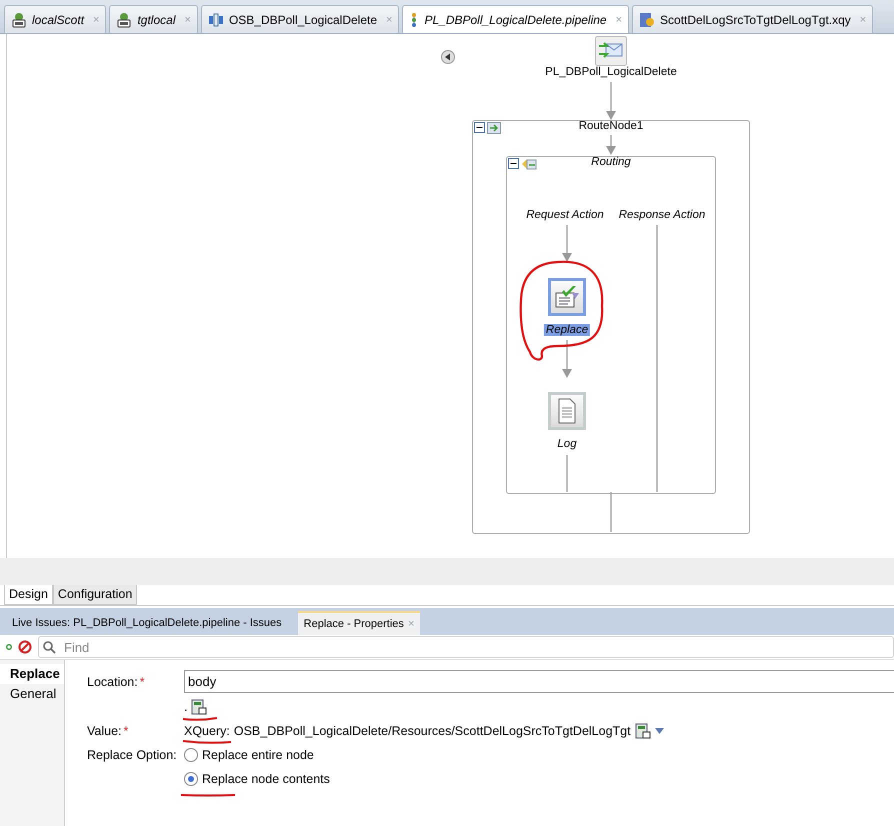 This screenshot has height=826, width=894. Describe the element at coordinates (611, 72) in the screenshot. I see `proxy-label: PL_DBPoll_LogicalDelete` at that location.